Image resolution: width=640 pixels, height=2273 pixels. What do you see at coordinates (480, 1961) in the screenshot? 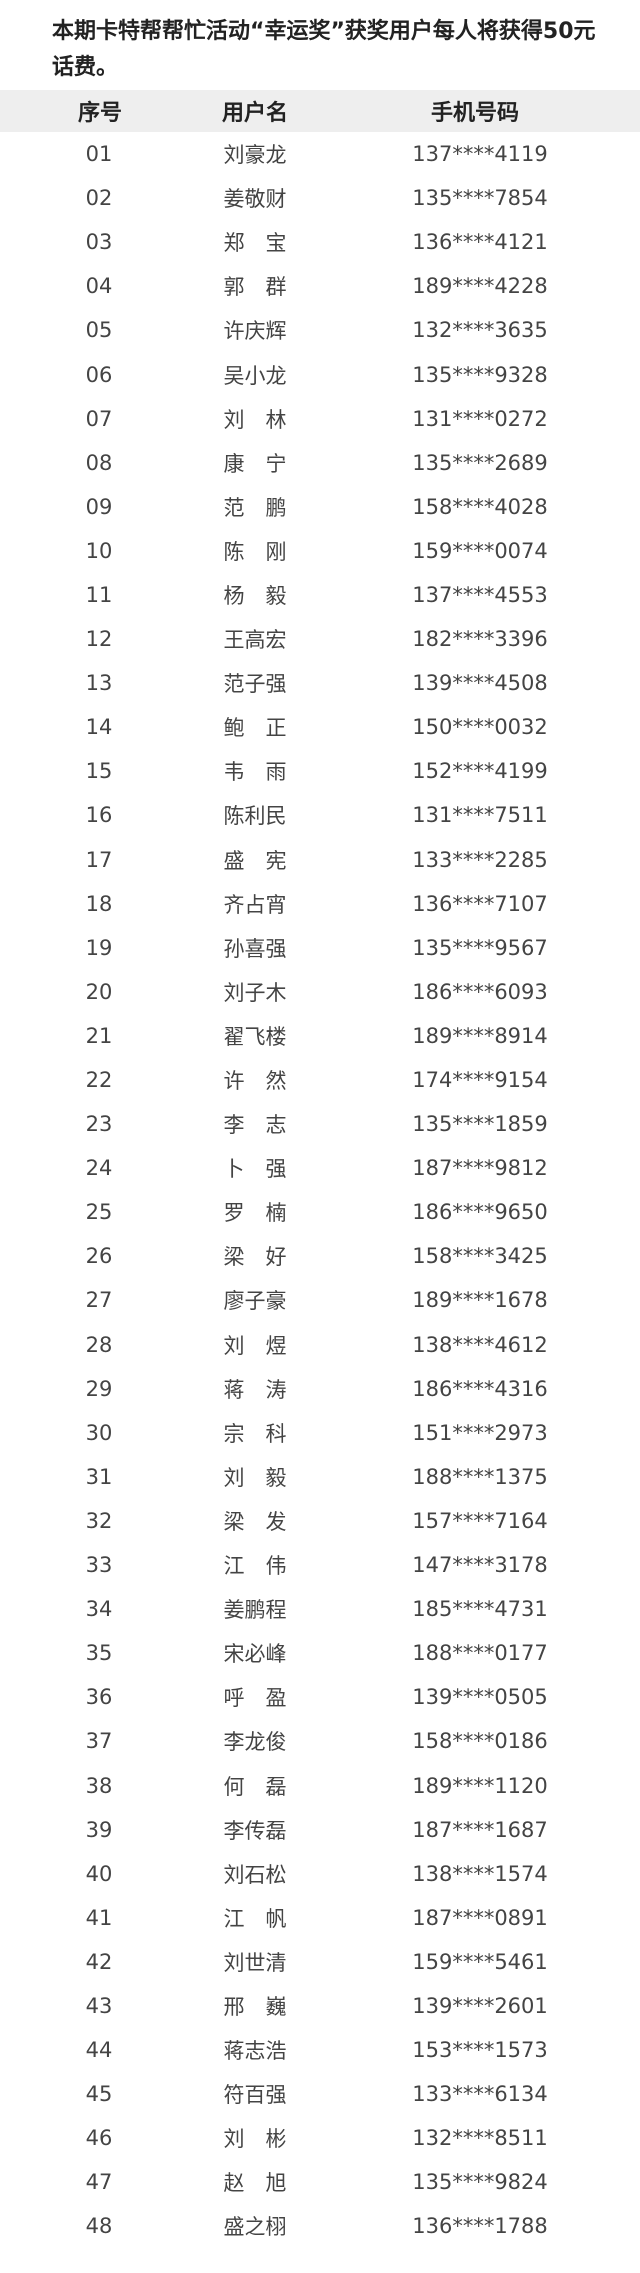
I see `cell-phone-number: 159****5461` at bounding box center [480, 1961].